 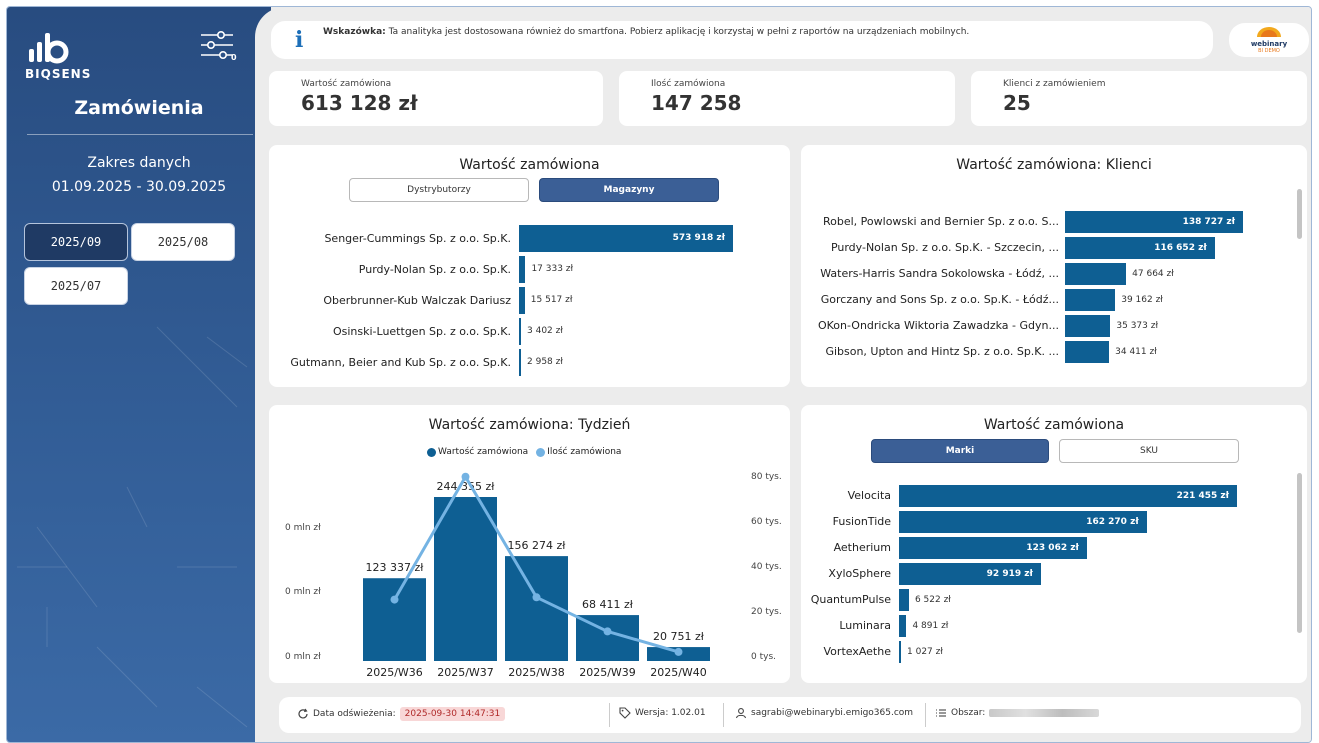 I want to click on filter-count-badge: 0, so click(x=234, y=57).